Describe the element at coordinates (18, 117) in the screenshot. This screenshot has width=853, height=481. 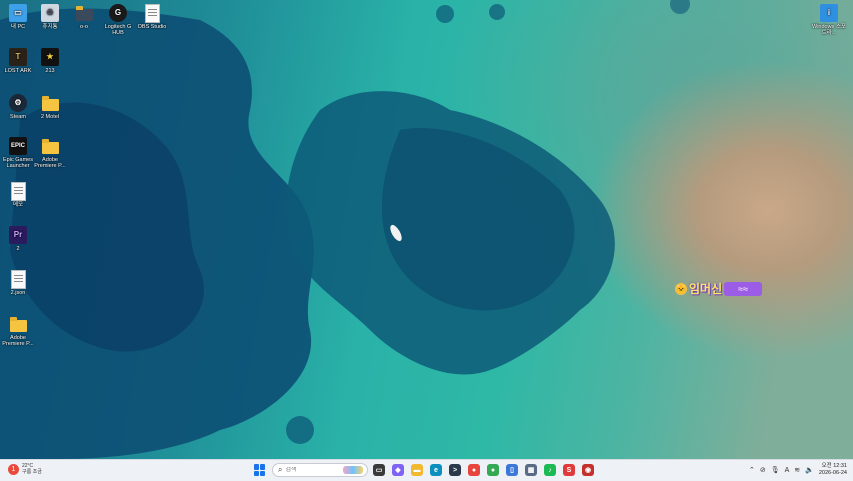
I see `desktop-icon-label: Steam` at that location.